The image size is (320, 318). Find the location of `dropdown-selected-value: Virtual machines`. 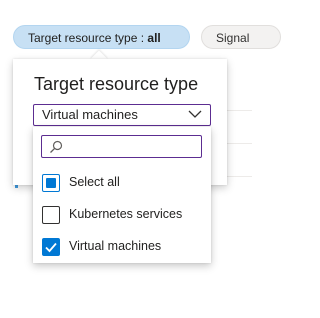

dropdown-selected-value: Virtual machines is located at coordinates (90, 114).